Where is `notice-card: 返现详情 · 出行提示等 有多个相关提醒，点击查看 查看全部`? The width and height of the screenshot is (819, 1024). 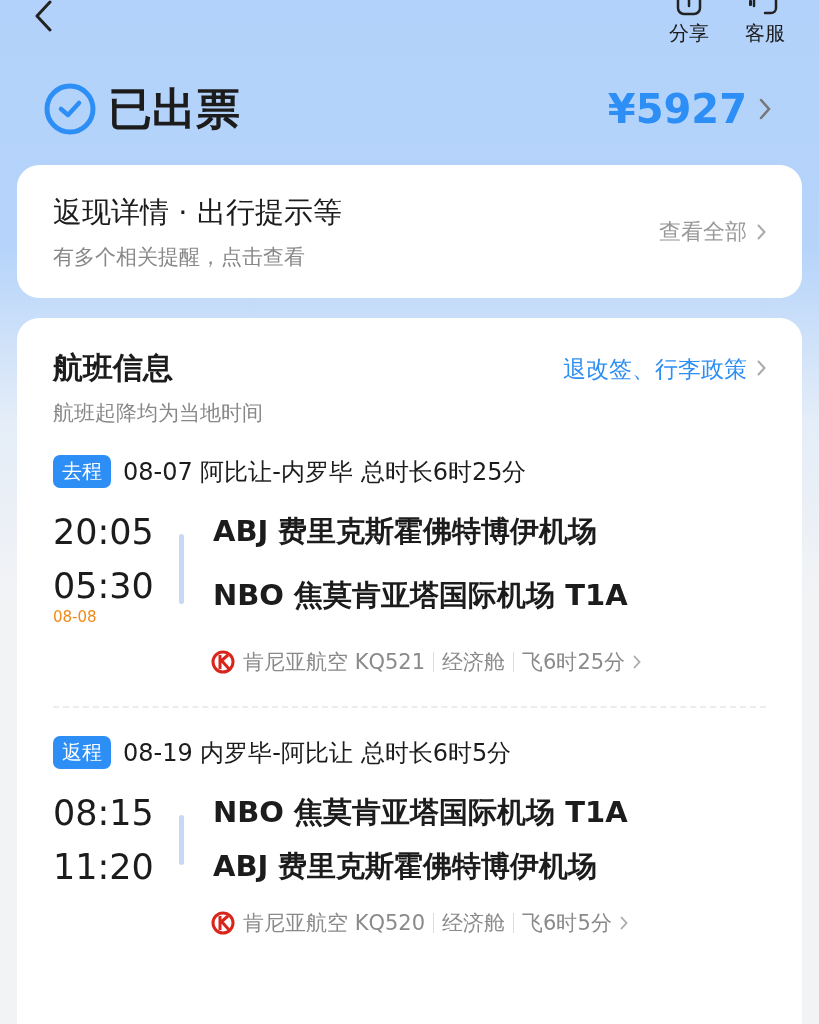 notice-card: 返现详情 · 出行提示等 有多个相关提醒，点击查看 查看全部 is located at coordinates (409, 231).